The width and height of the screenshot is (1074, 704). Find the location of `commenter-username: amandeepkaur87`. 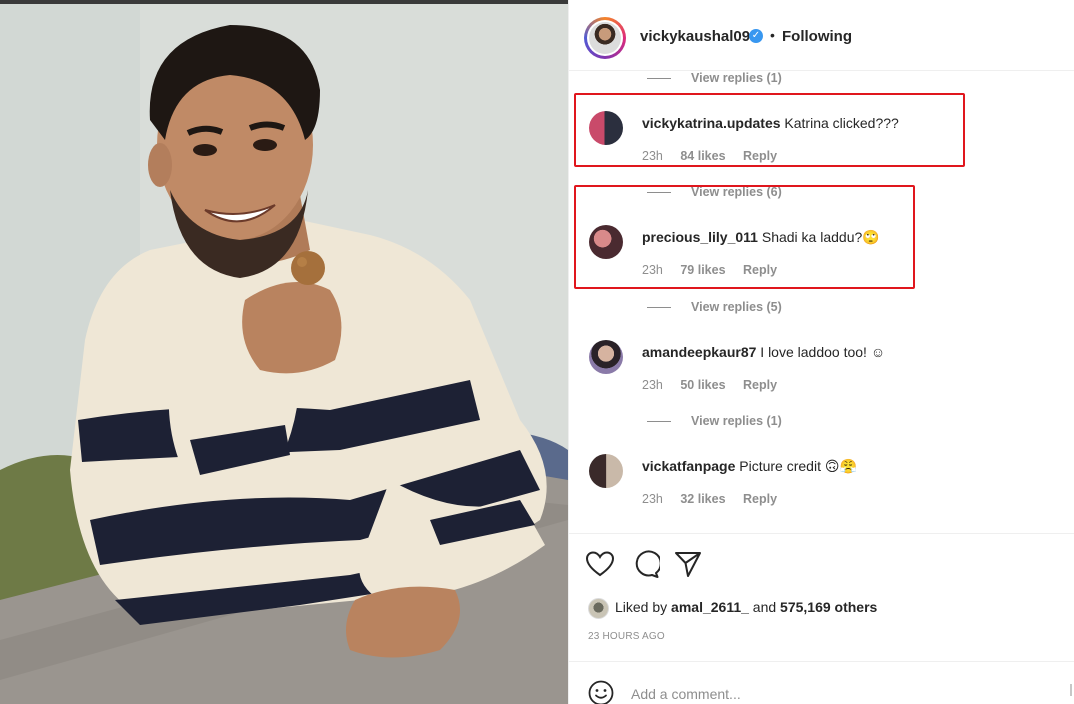

commenter-username: amandeepkaur87 is located at coordinates (699, 352).